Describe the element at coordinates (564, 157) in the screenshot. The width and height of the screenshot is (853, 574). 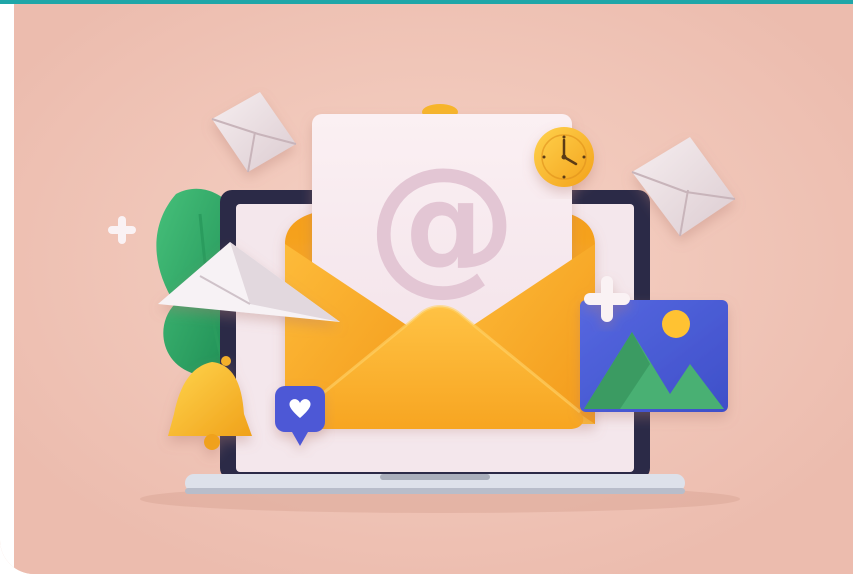
I see `clock-icon` at that location.